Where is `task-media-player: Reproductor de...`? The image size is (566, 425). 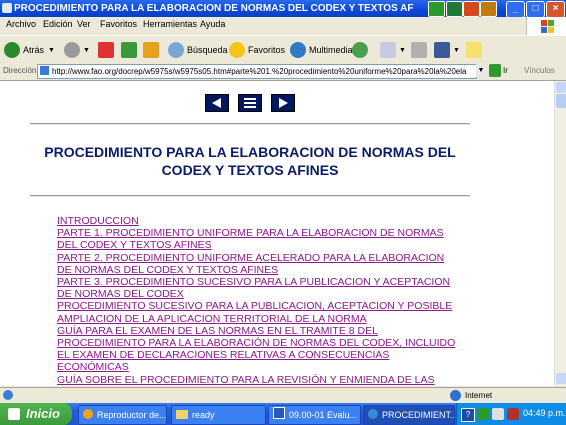 task-media-player: Reproductor de... is located at coordinates (122, 415).